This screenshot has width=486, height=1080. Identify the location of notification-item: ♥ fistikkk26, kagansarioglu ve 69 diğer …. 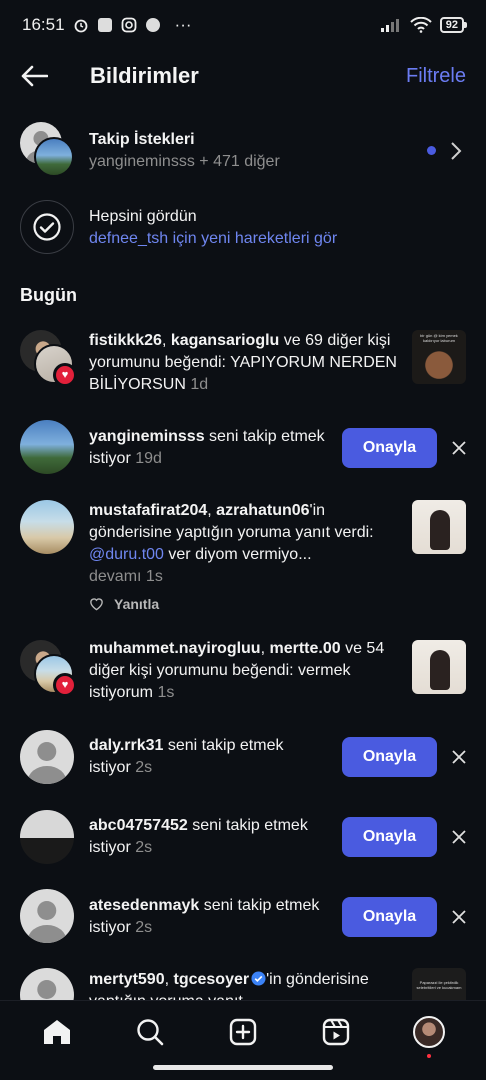
(243, 364).